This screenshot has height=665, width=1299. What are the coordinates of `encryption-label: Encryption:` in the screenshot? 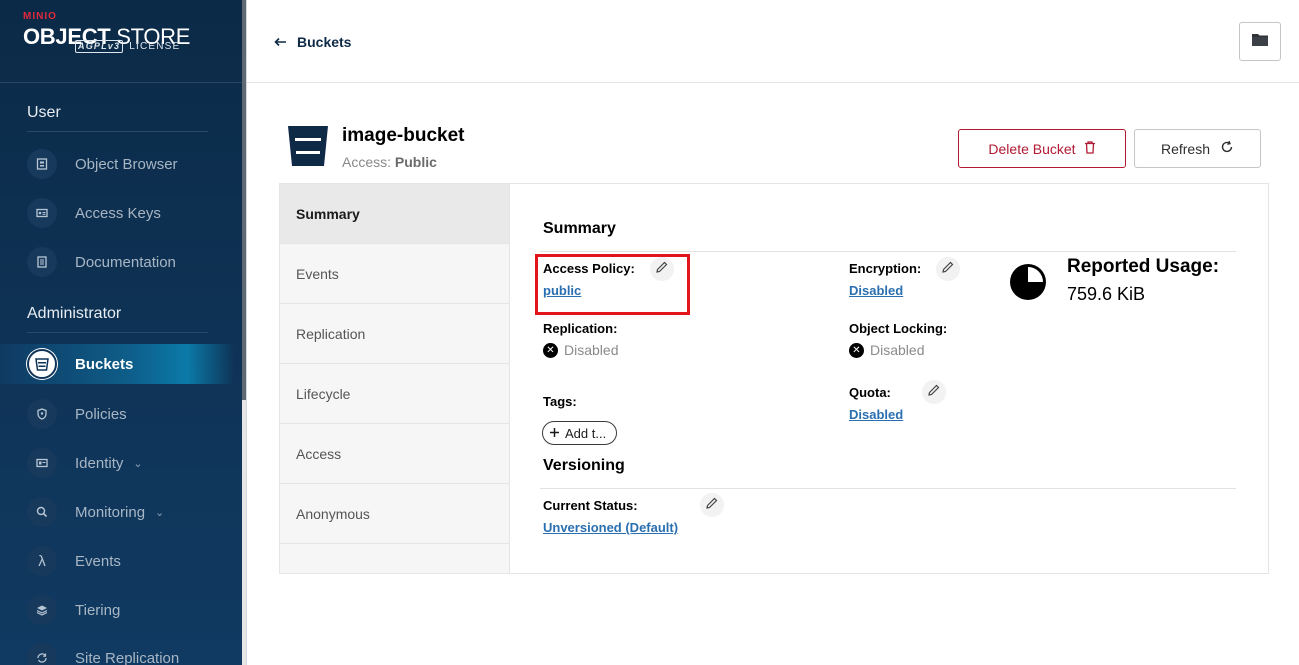 It's located at (885, 268).